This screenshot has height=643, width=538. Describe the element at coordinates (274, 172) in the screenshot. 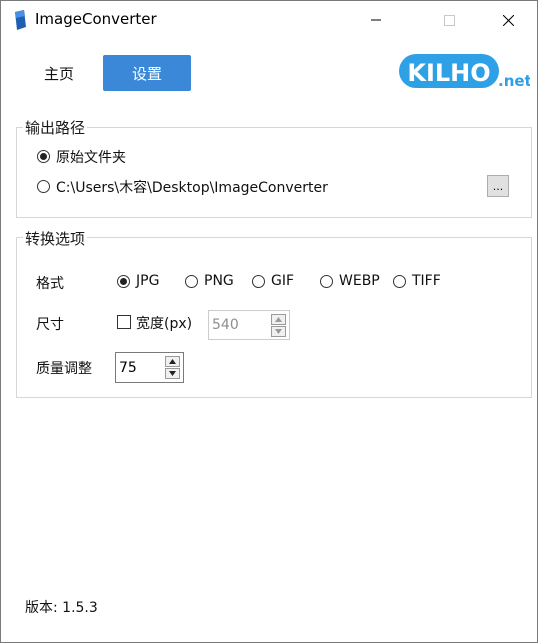

I see `output-path-group` at that location.